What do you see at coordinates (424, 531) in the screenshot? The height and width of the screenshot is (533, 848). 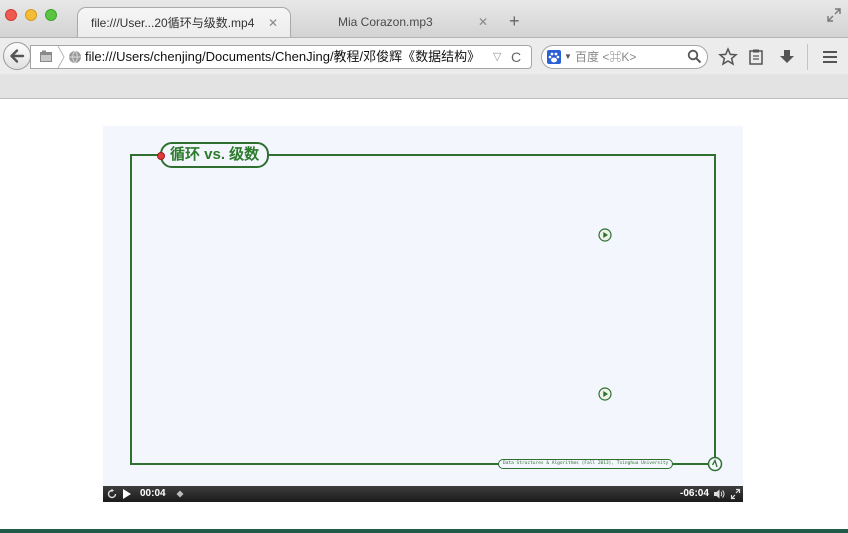 I see `page-bottom-strip` at bounding box center [424, 531].